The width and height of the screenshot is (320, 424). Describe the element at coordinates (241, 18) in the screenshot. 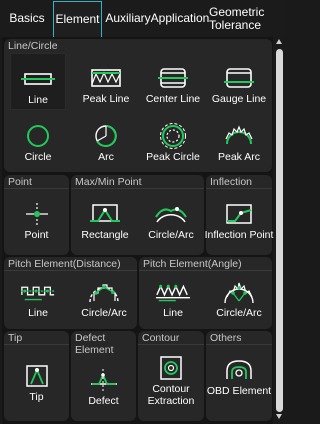

I see `tab-geometric-tolerance: Geometric Tolerance` at that location.